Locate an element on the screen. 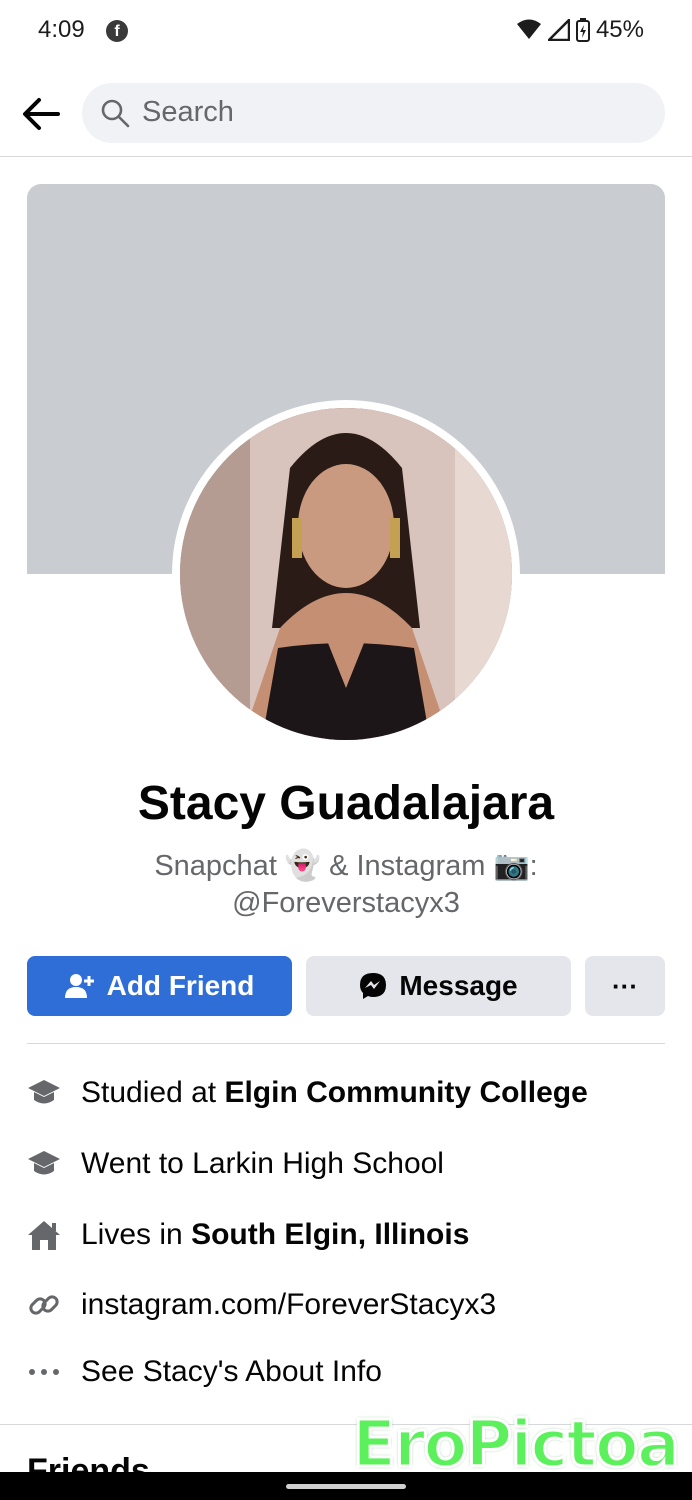 The width and height of the screenshot is (692, 1500). went-to-text: Went to Larkin High School is located at coordinates (262, 1163).